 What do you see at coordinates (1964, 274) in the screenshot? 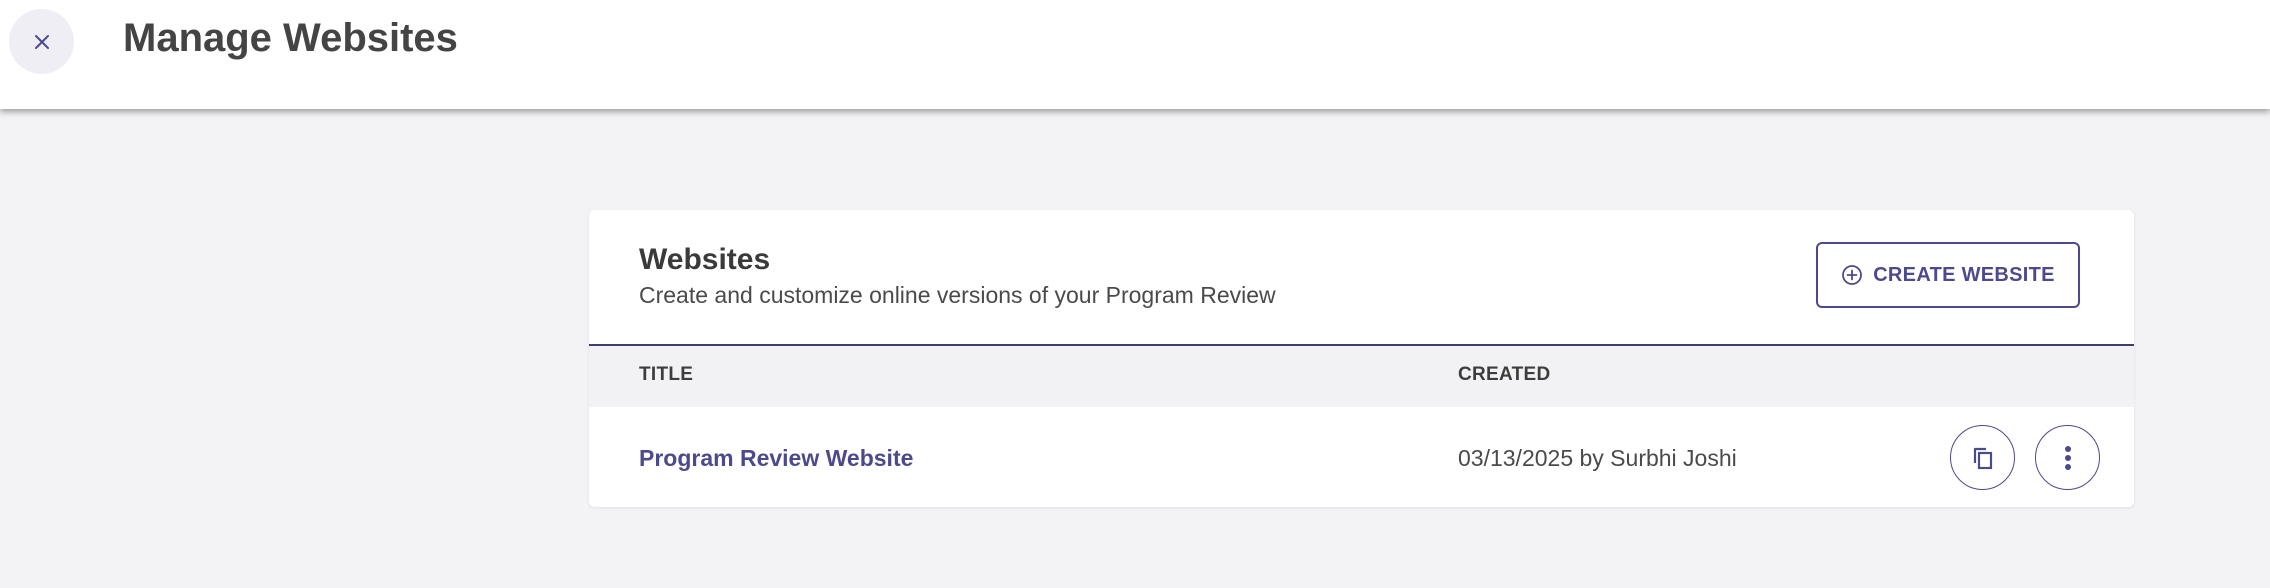
I see `create-website-label: CREATE WEBSITE` at bounding box center [1964, 274].